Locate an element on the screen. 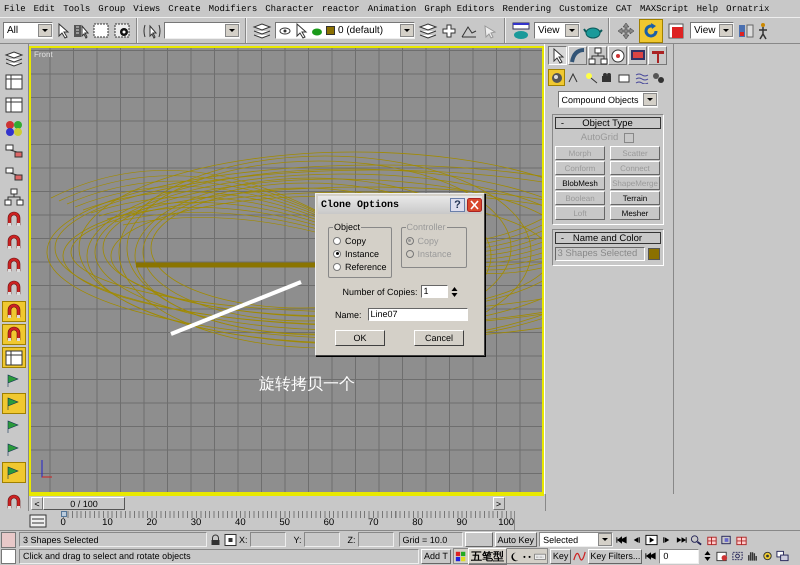 Image resolution: width=800 pixels, height=565 pixels. hierarchy-icon is located at coordinates (598, 55).